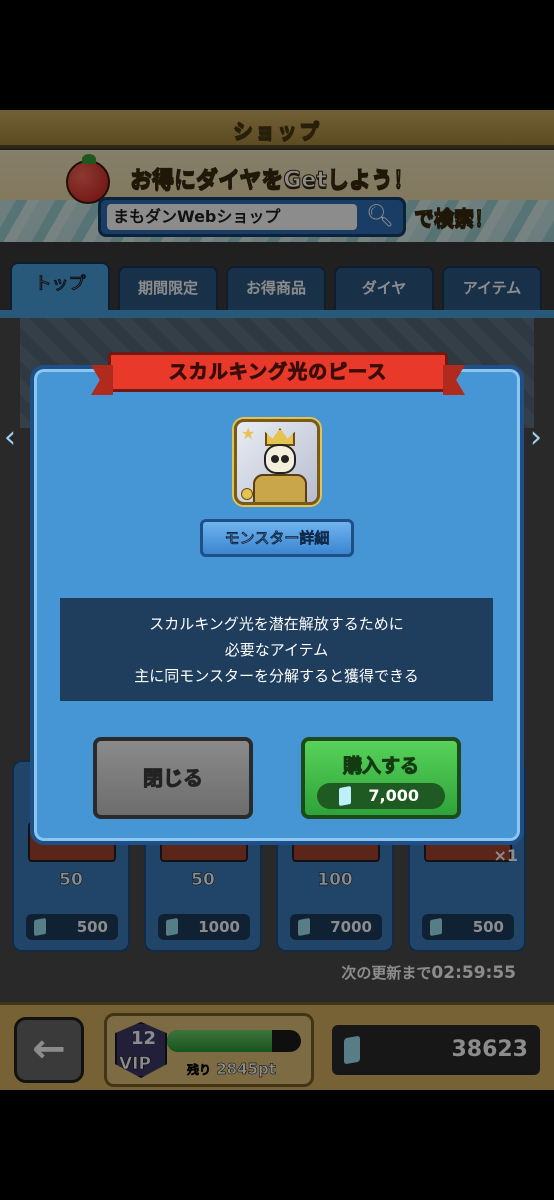 The height and width of the screenshot is (1200, 554). Describe the element at coordinates (345, 796) in the screenshot. I see `diamond-icon` at that location.